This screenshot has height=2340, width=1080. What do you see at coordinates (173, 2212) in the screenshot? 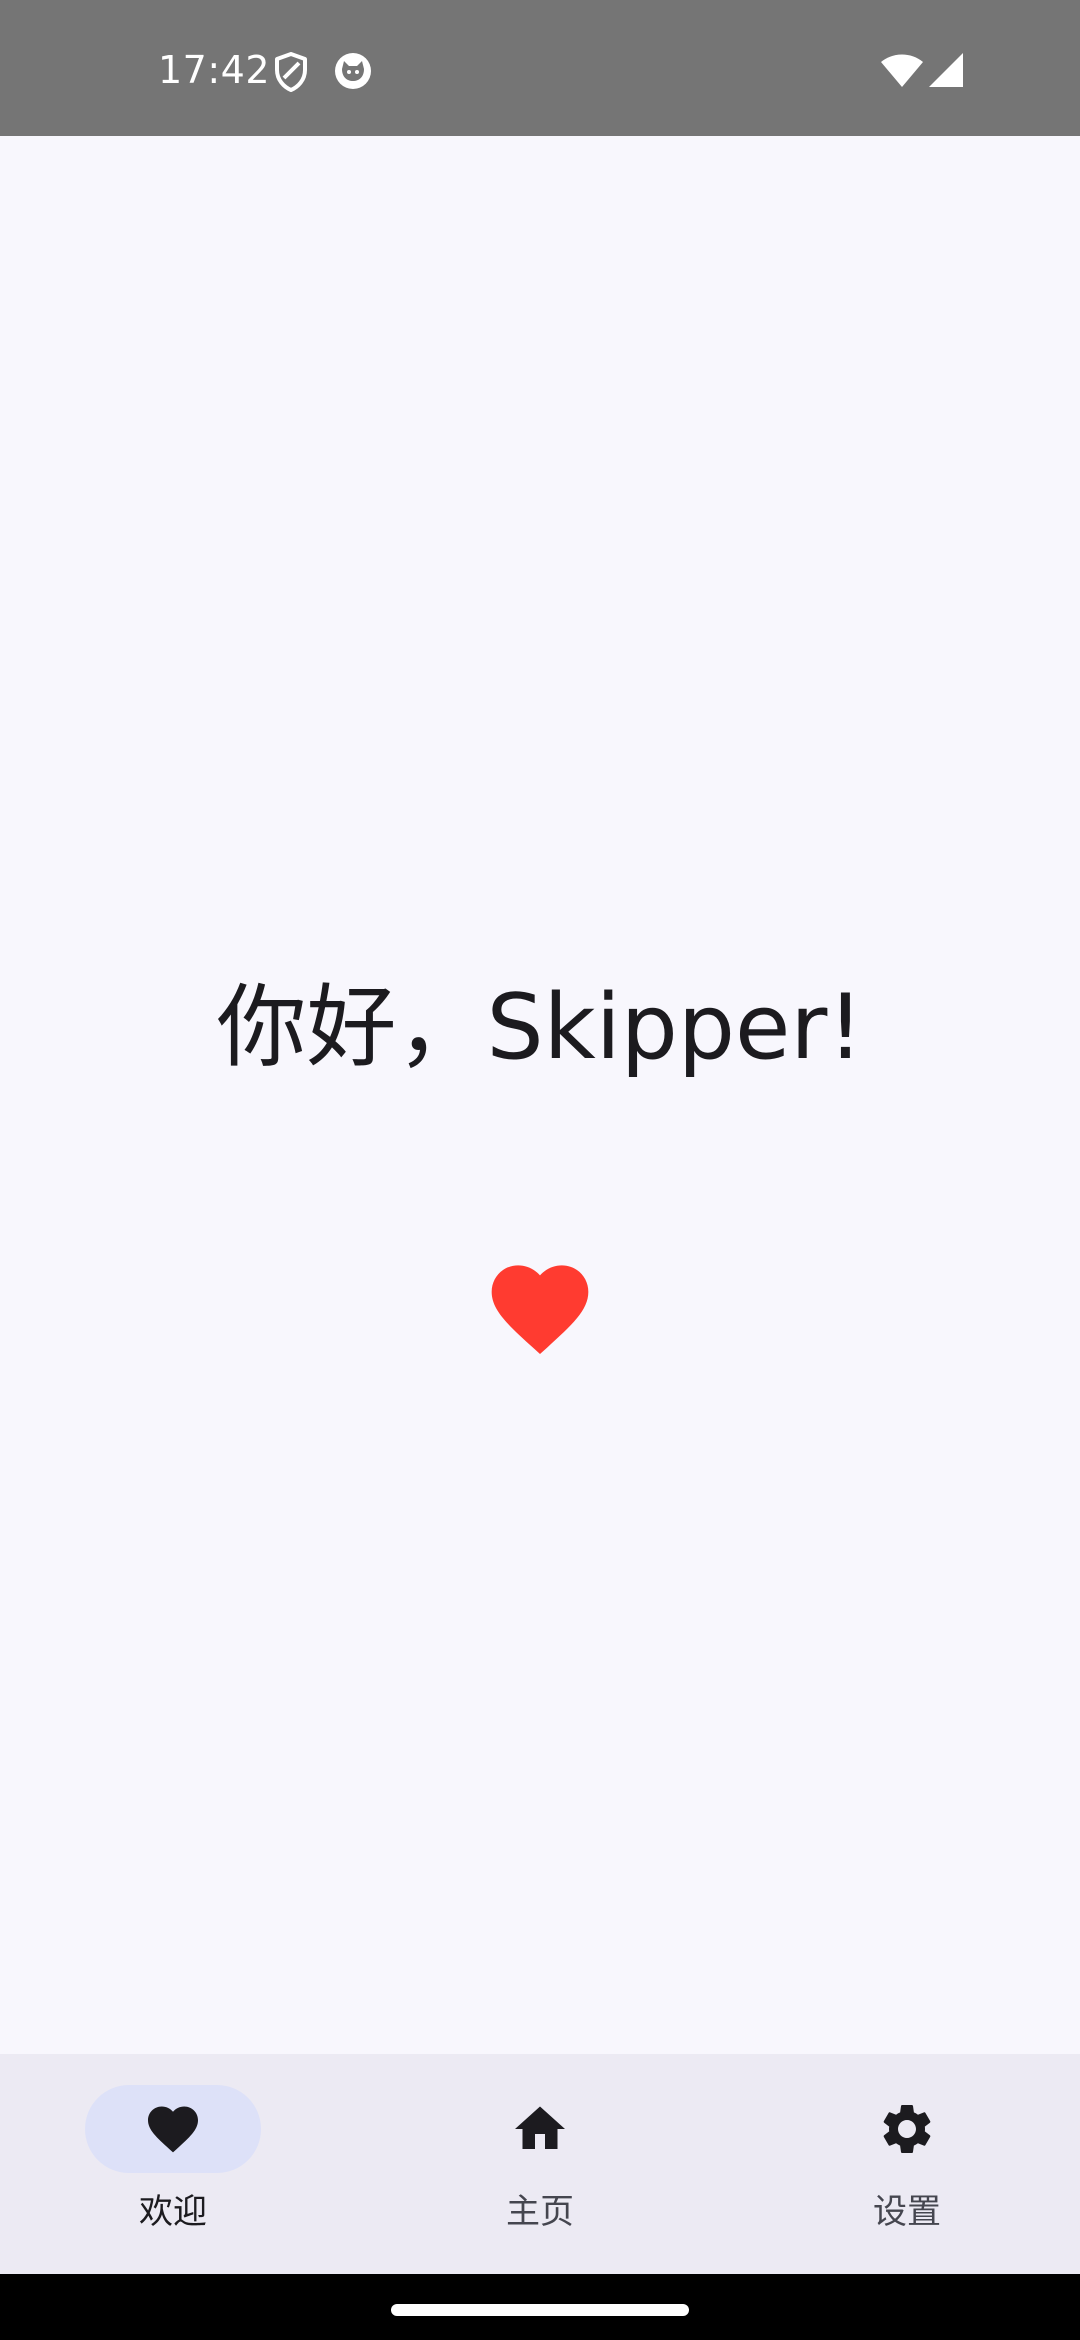
I see `nav-label-welcome: 欢迎` at bounding box center [173, 2212].